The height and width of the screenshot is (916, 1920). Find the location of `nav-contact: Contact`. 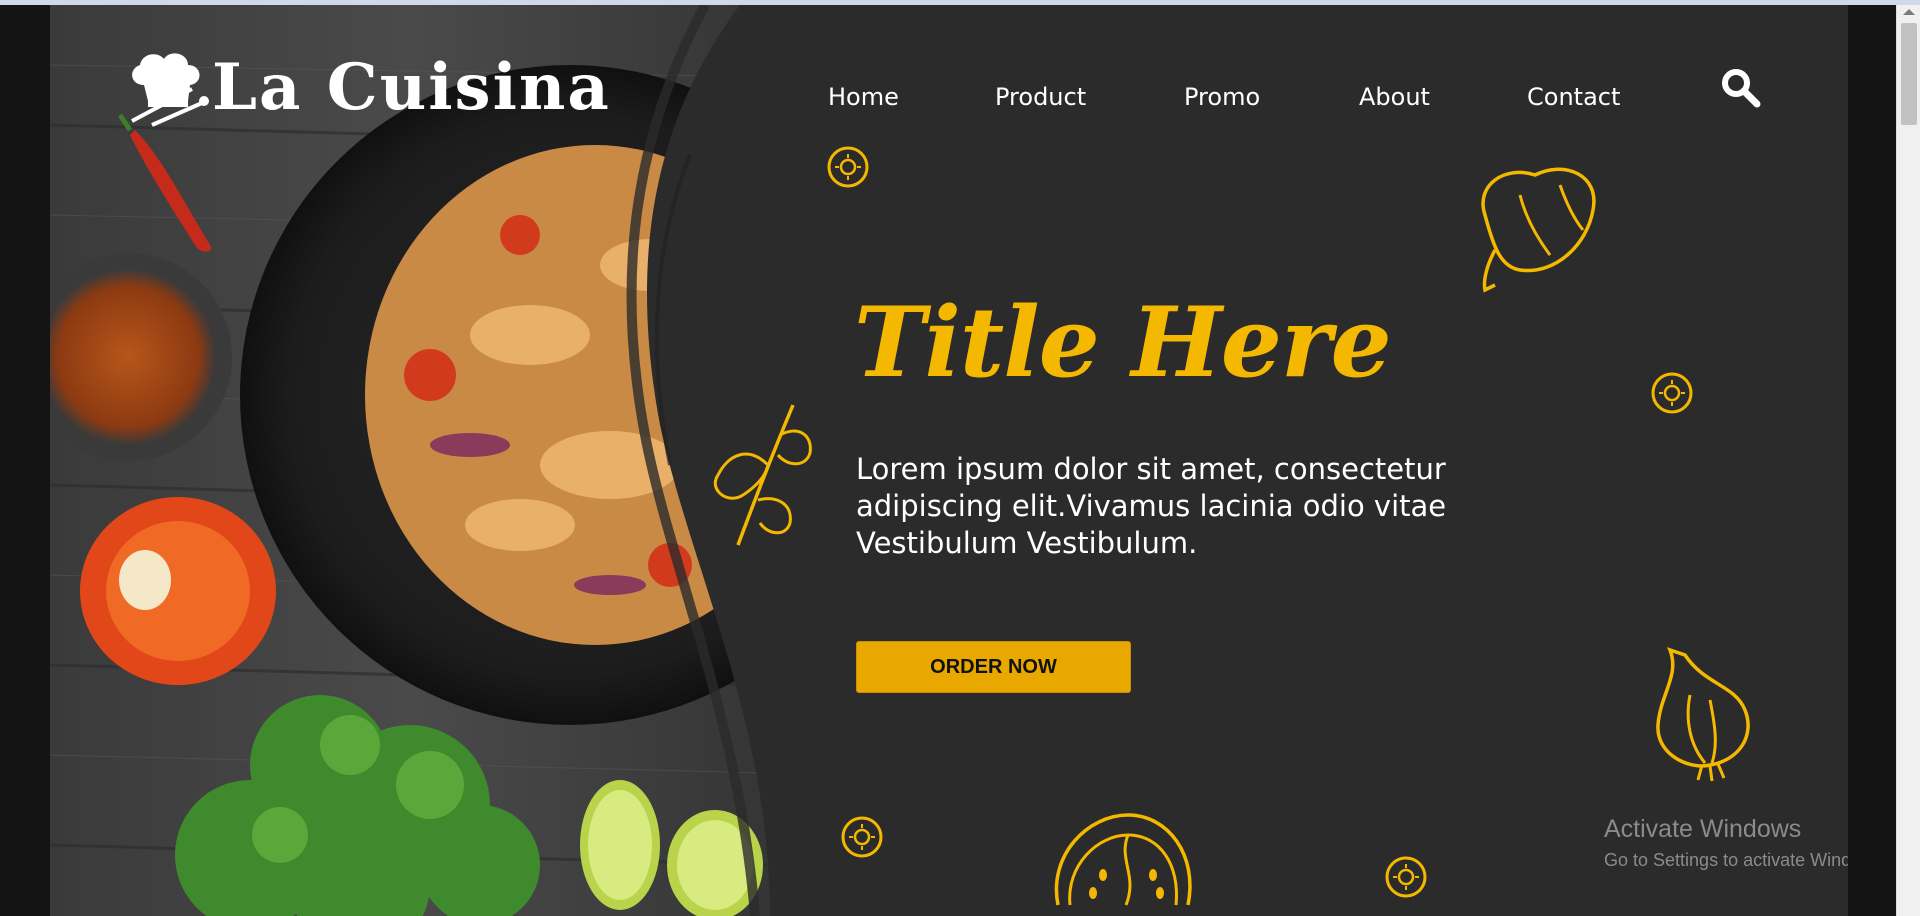

nav-contact: Contact is located at coordinates (1573, 97).